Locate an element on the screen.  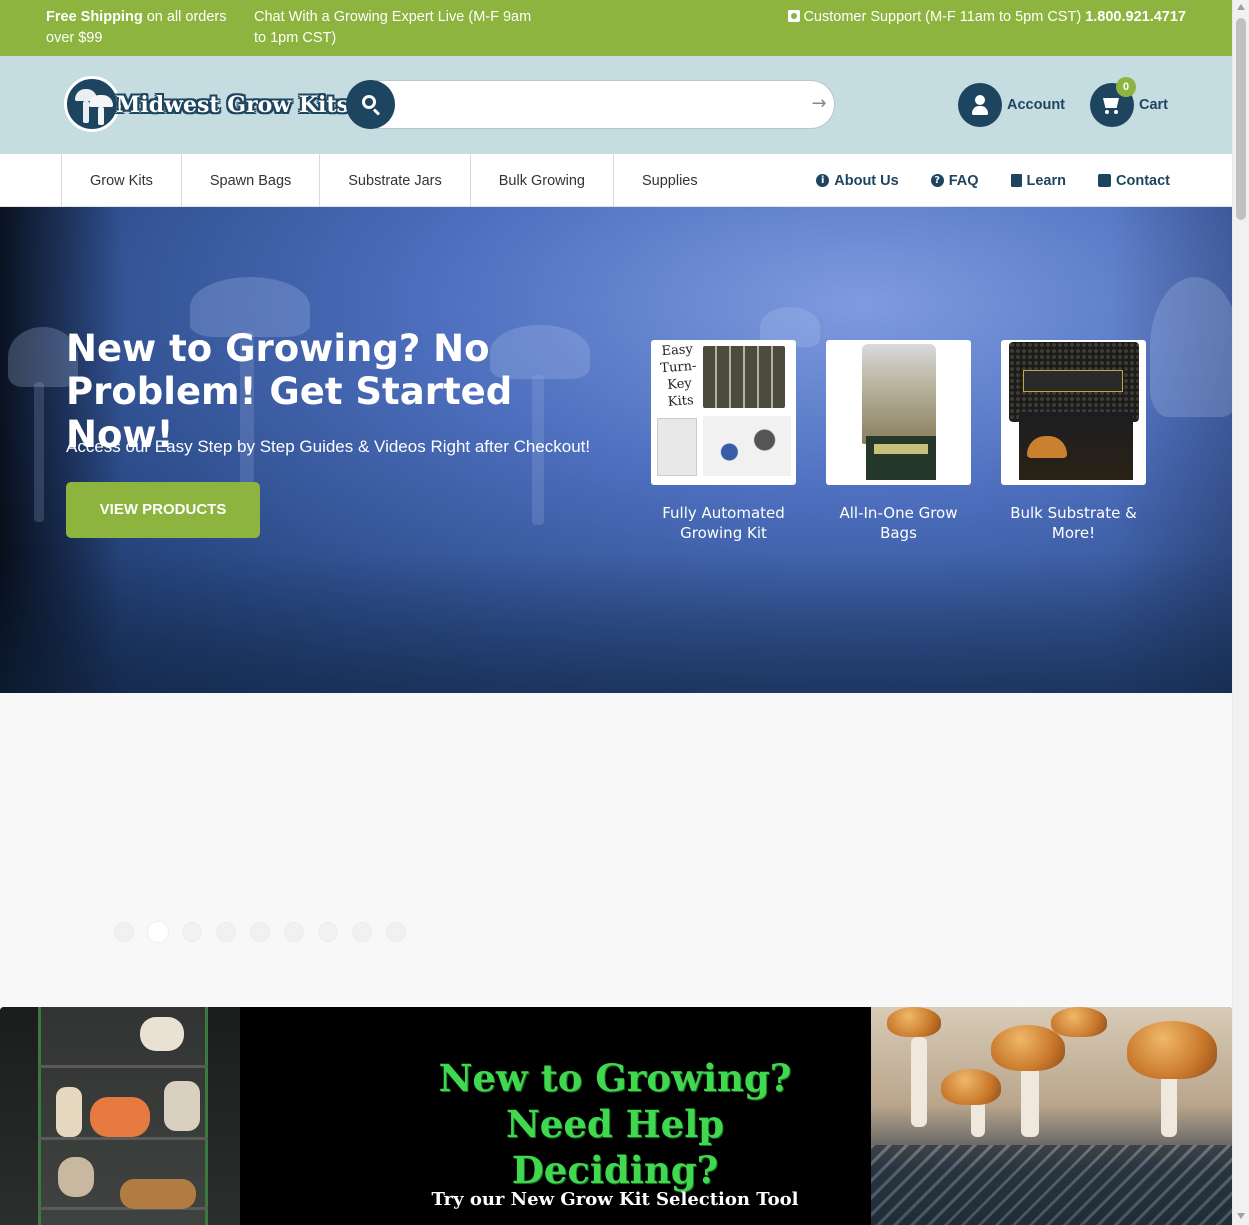
site-header: Midwest Grow Kits → Account 0 Cart is located at coordinates (616, 105).